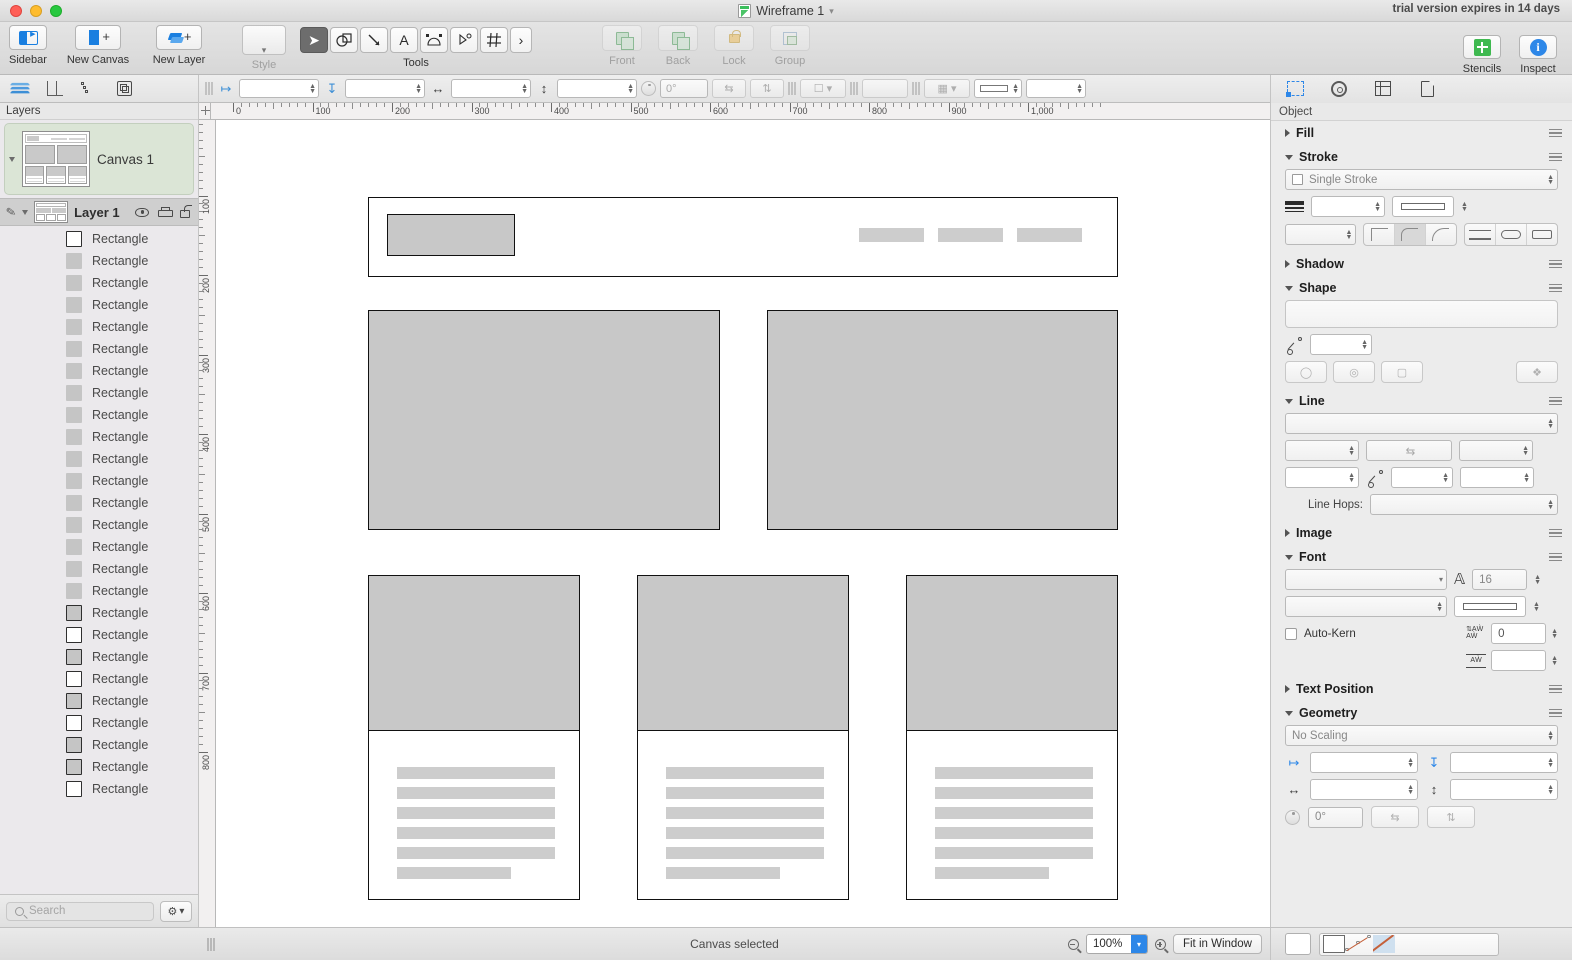  What do you see at coordinates (19, 88) in the screenshot?
I see `layers-tab` at bounding box center [19, 88].